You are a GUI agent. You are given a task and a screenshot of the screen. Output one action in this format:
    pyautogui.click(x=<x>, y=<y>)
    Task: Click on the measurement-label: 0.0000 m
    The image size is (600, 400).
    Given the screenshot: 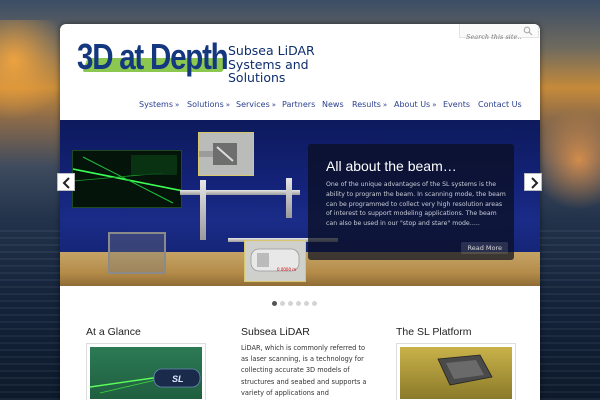 What is the action you would take?
    pyautogui.click(x=287, y=269)
    